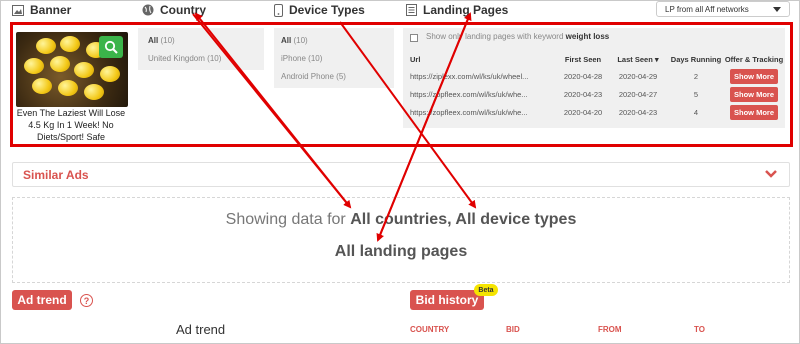 This screenshot has width=800, height=344. I want to click on document-icon, so click(411, 10).